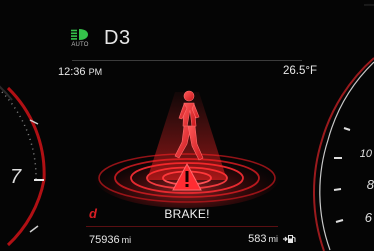 This screenshot has width=374, height=251. I want to click on odometer: 75936 mi, so click(110, 240).